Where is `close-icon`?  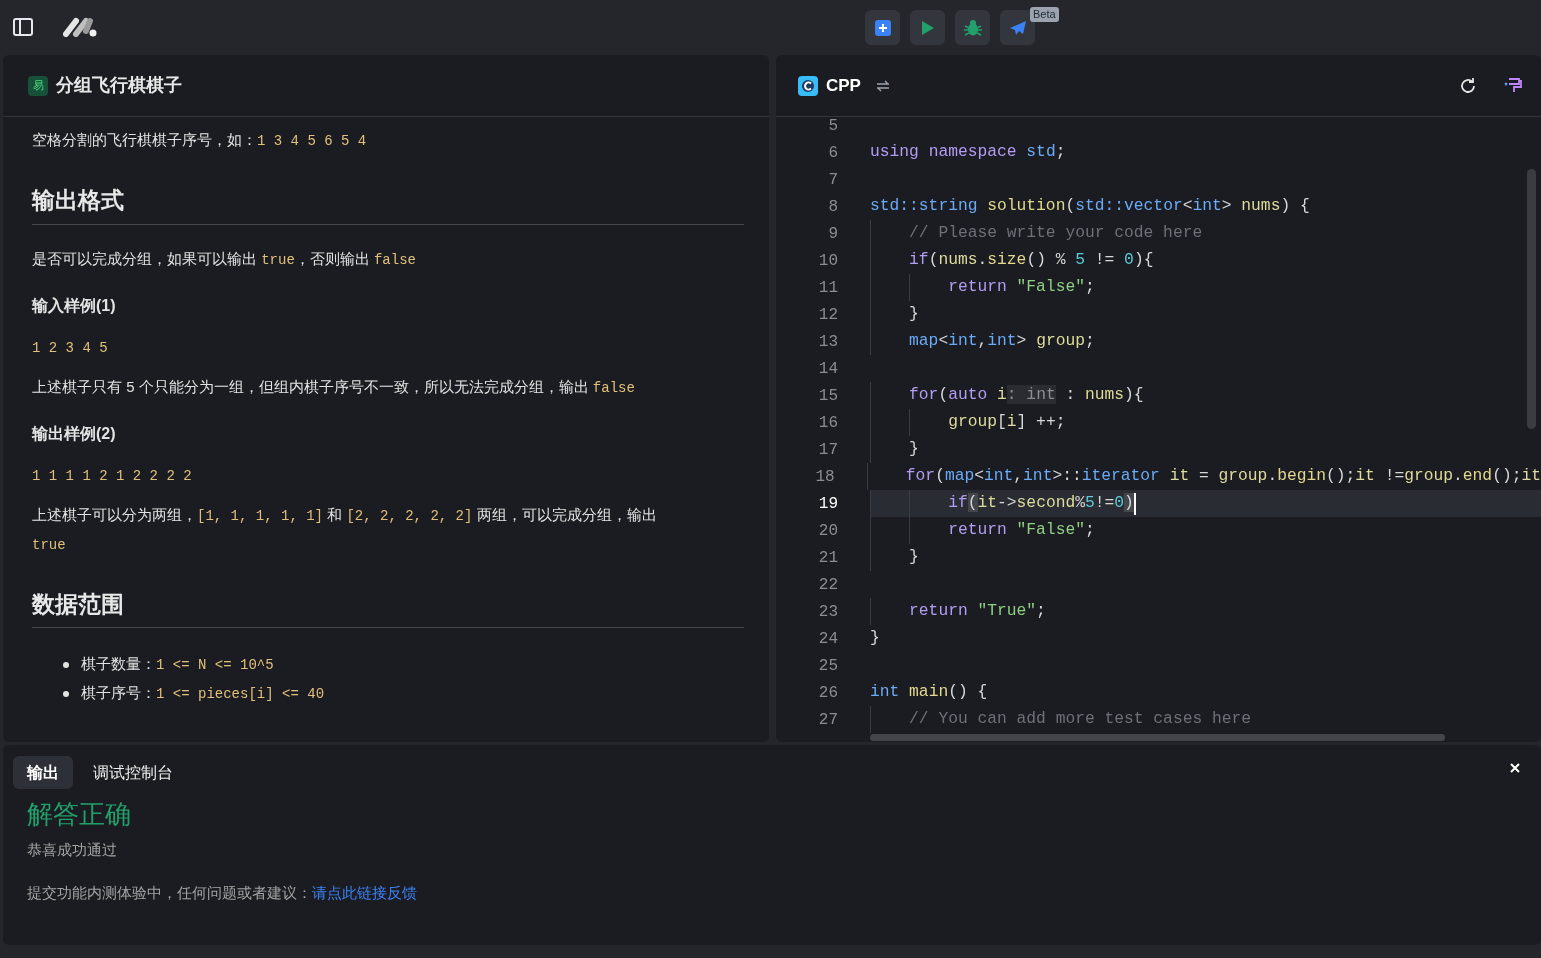
close-icon is located at coordinates (1515, 768).